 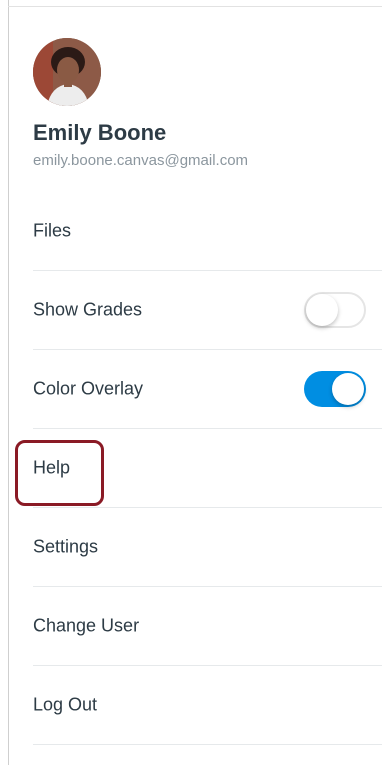 What do you see at coordinates (207, 310) in the screenshot?
I see `menu-item-show-grades: Show Grades` at bounding box center [207, 310].